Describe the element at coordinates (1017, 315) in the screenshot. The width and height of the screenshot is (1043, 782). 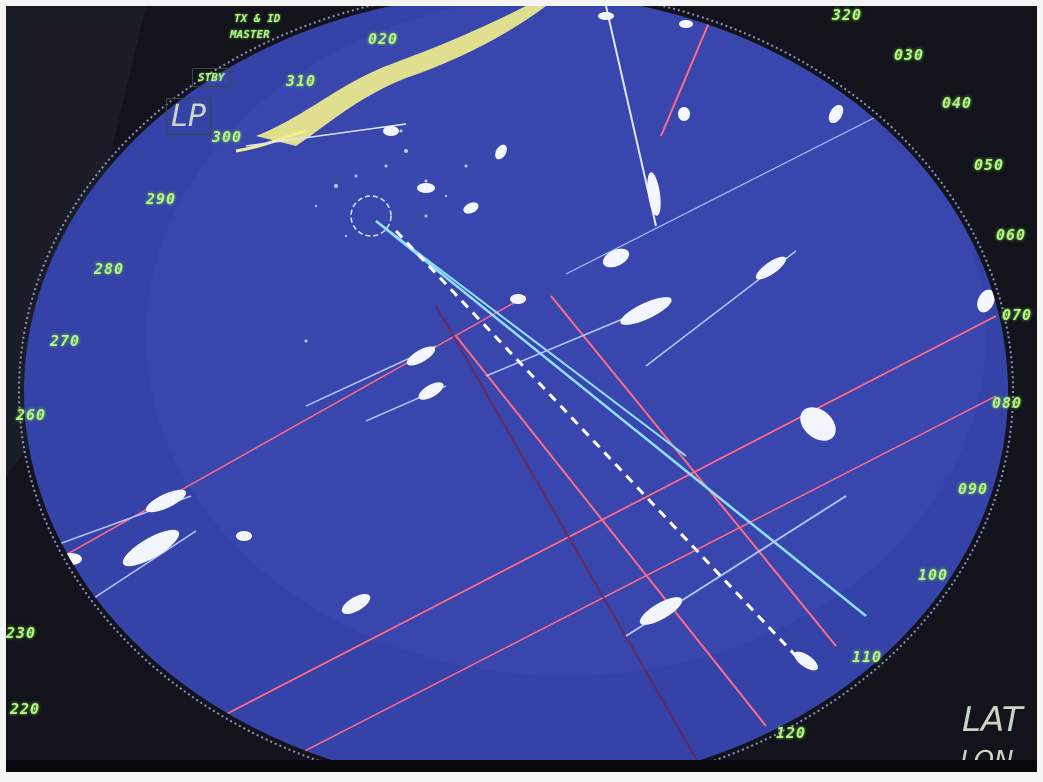
I see `bearing-label-070: 070` at that location.